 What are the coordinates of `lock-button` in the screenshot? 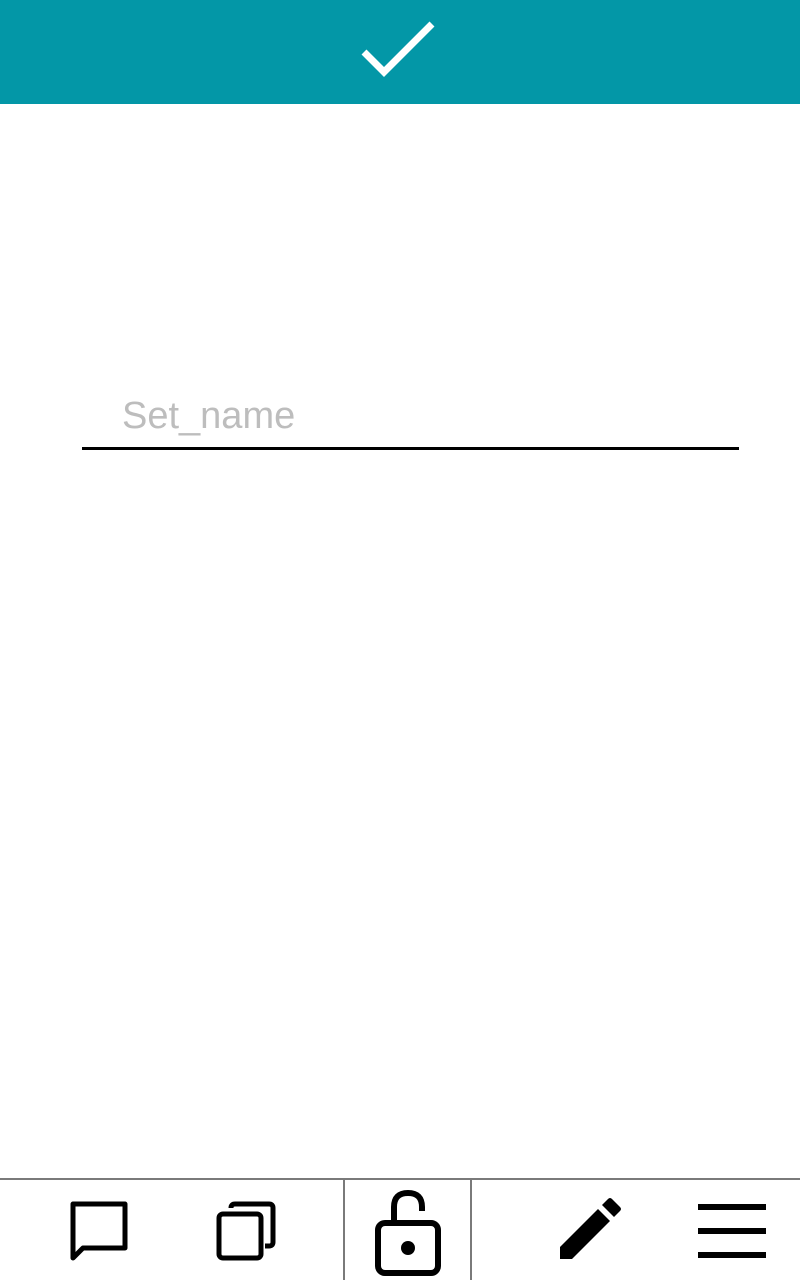 It's located at (408, 1231).